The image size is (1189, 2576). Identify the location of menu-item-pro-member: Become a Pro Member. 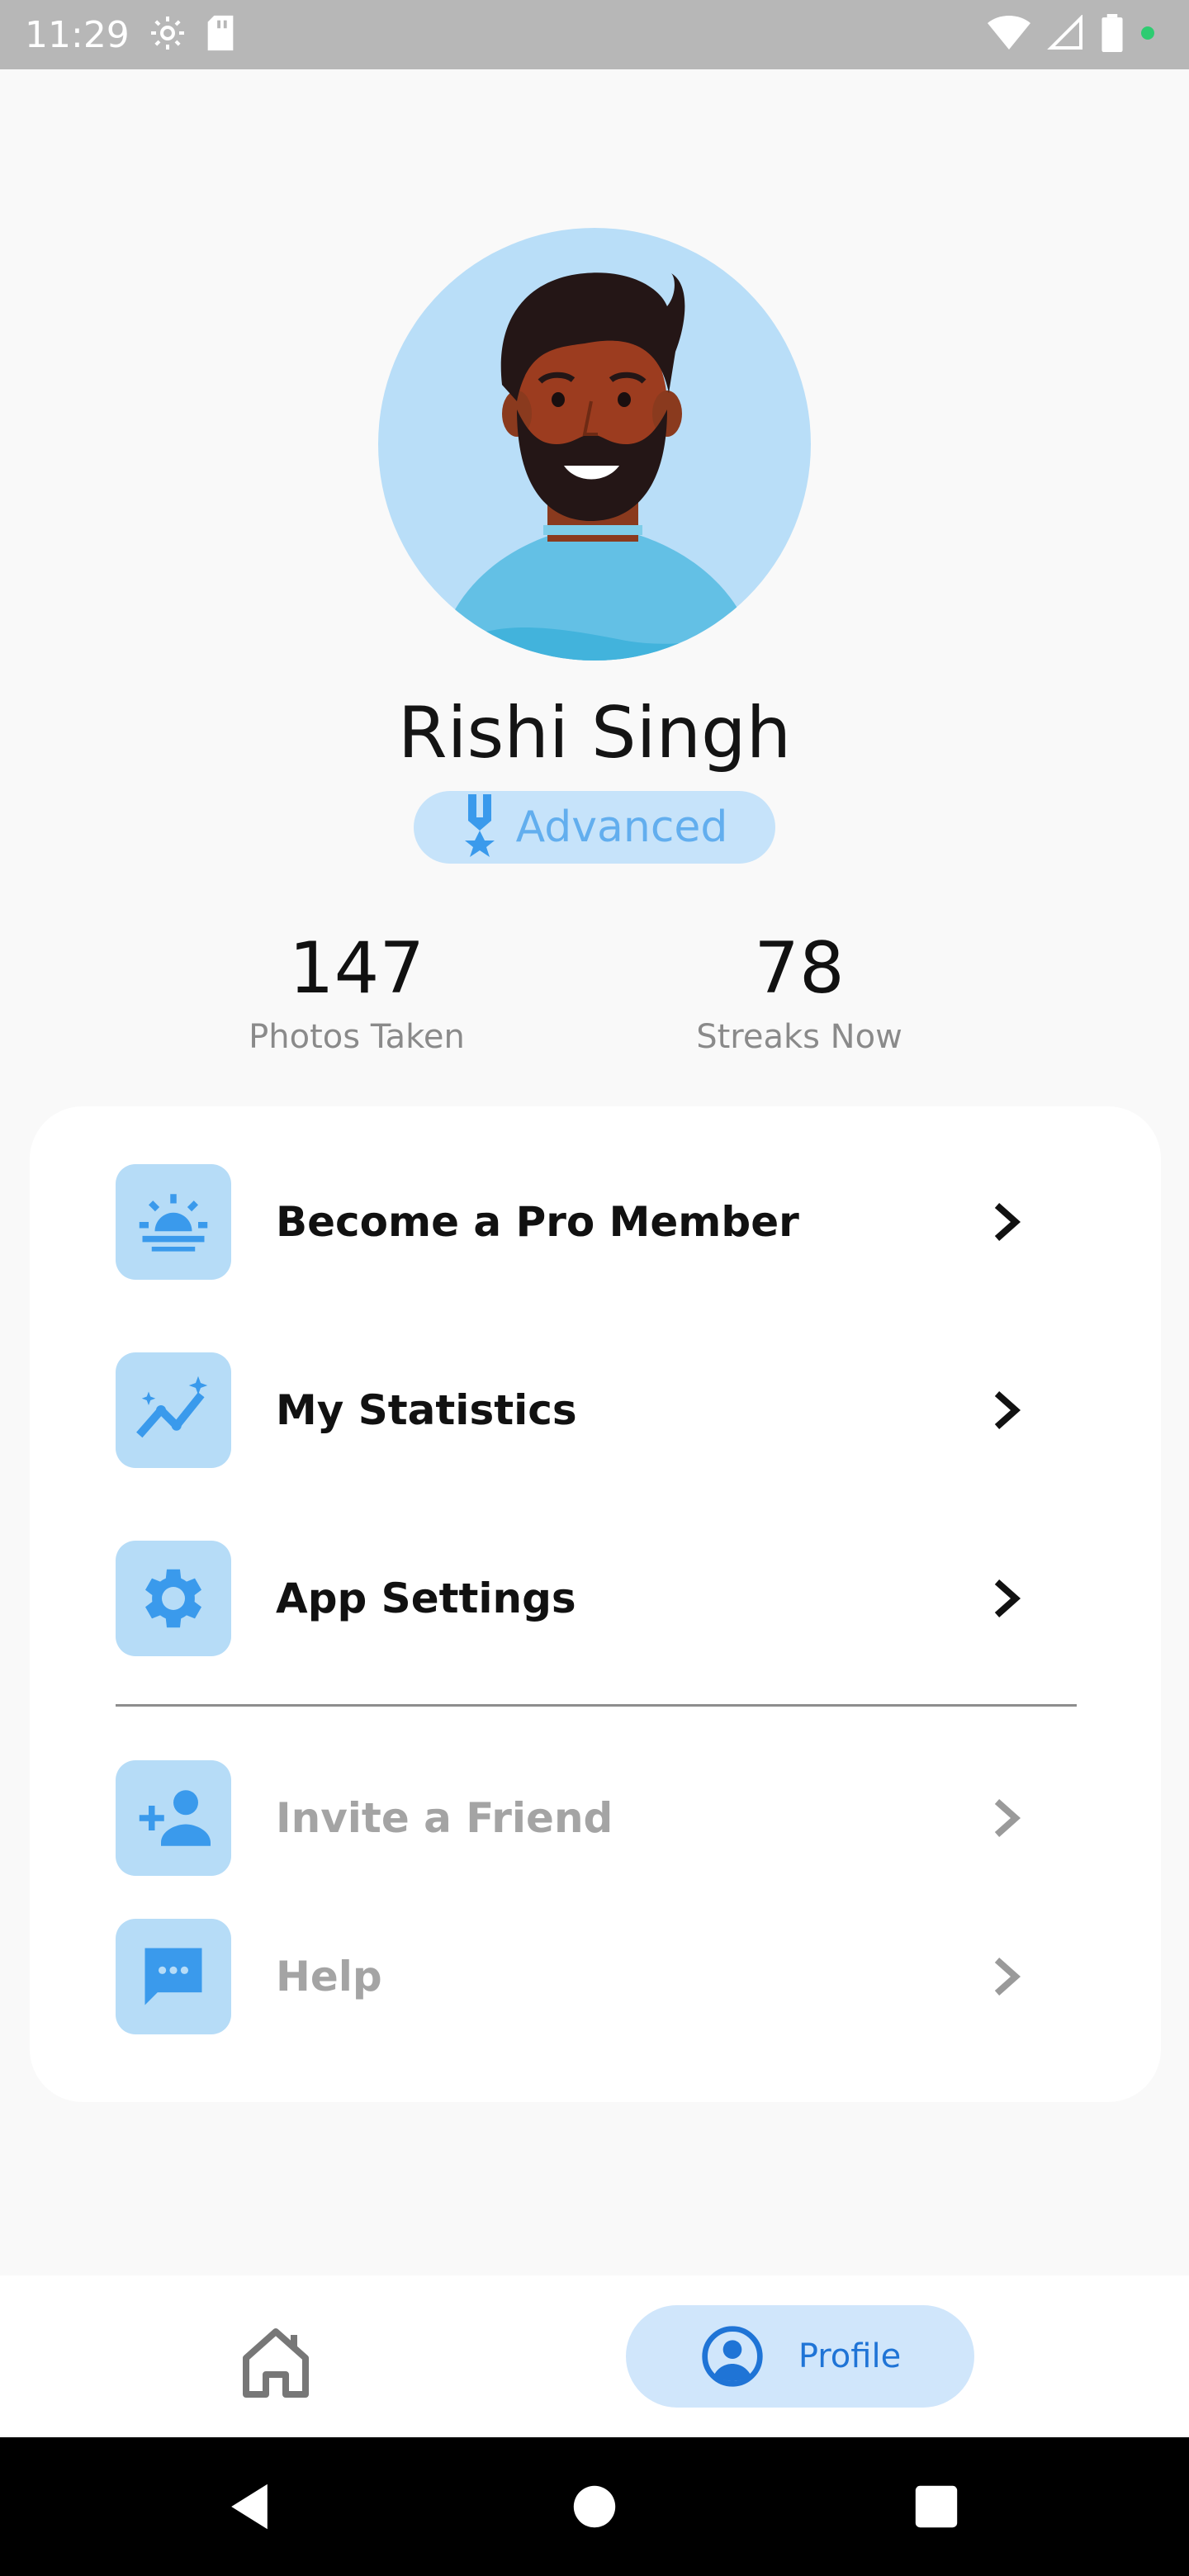
(586, 1222).